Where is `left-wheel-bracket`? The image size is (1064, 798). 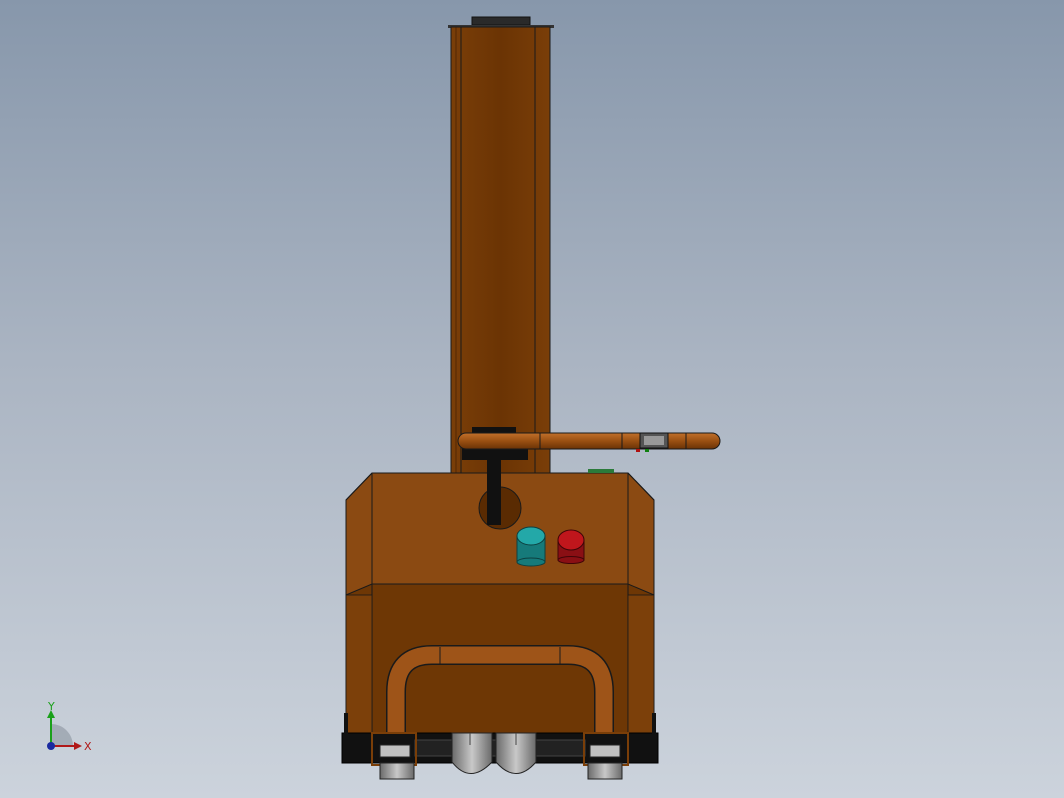 left-wheel-bracket is located at coordinates (395, 751).